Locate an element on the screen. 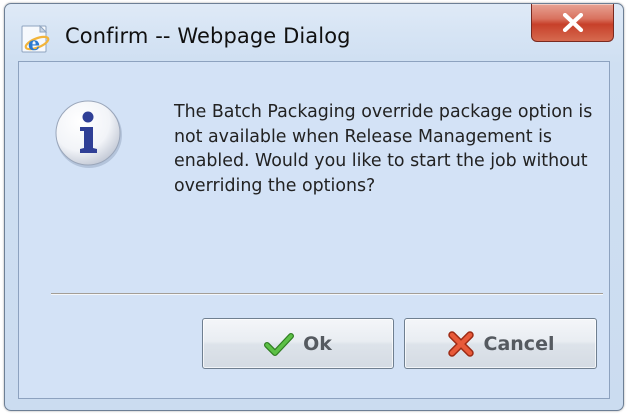 The height and width of the screenshot is (417, 630). checkmark-icon is located at coordinates (279, 344).